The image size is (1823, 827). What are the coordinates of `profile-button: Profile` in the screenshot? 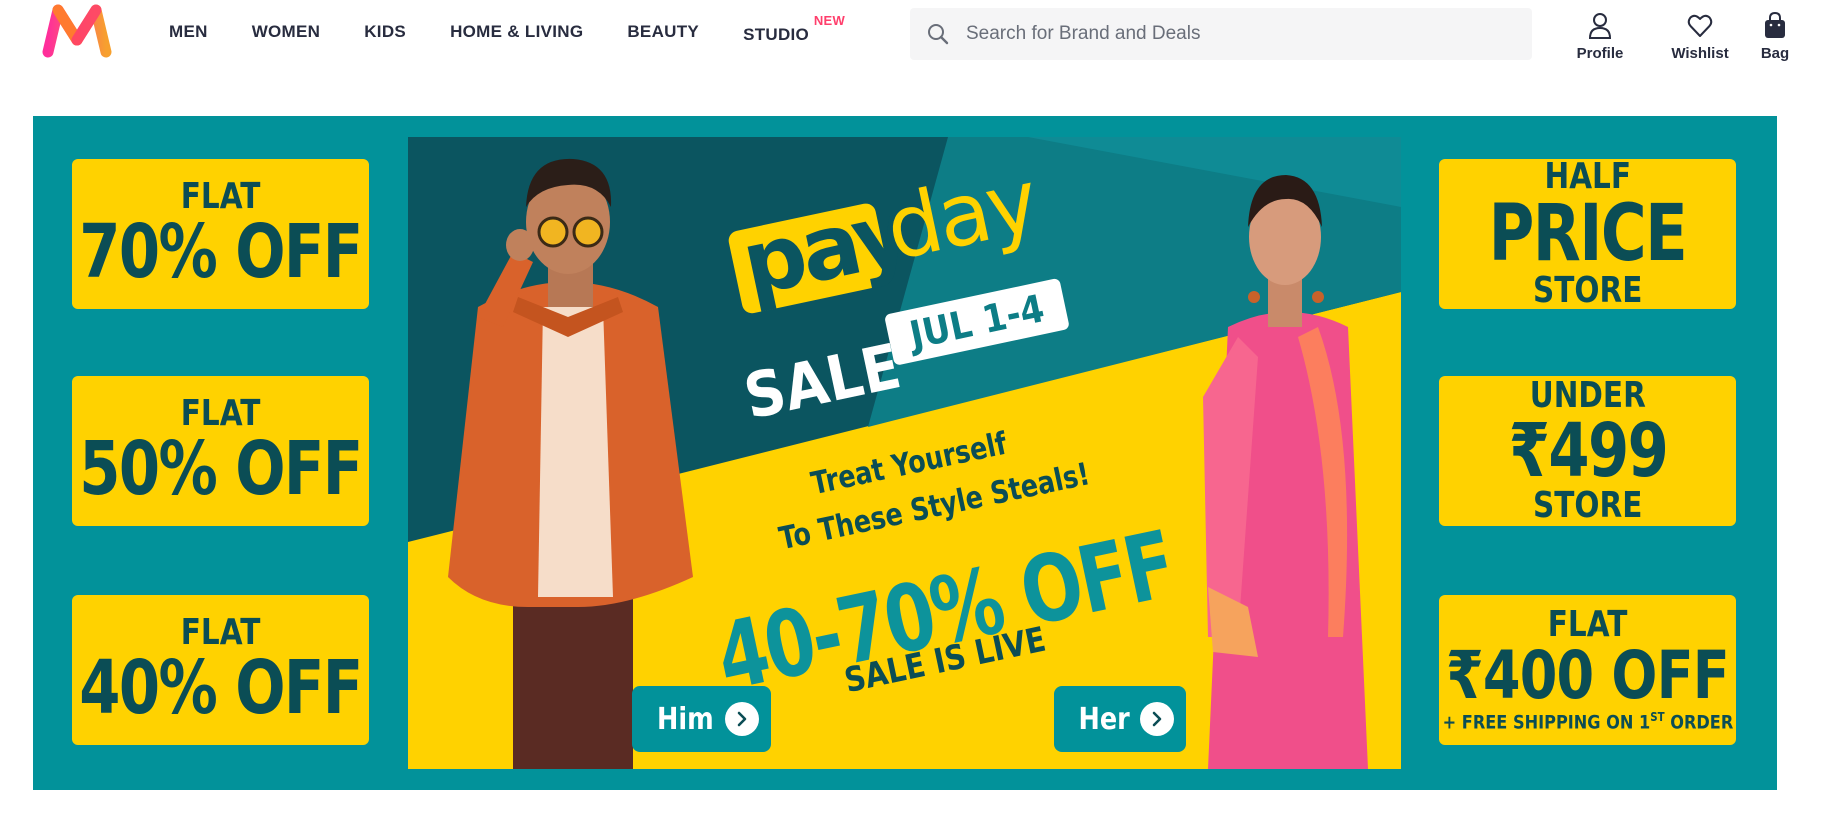 It's located at (1600, 37).